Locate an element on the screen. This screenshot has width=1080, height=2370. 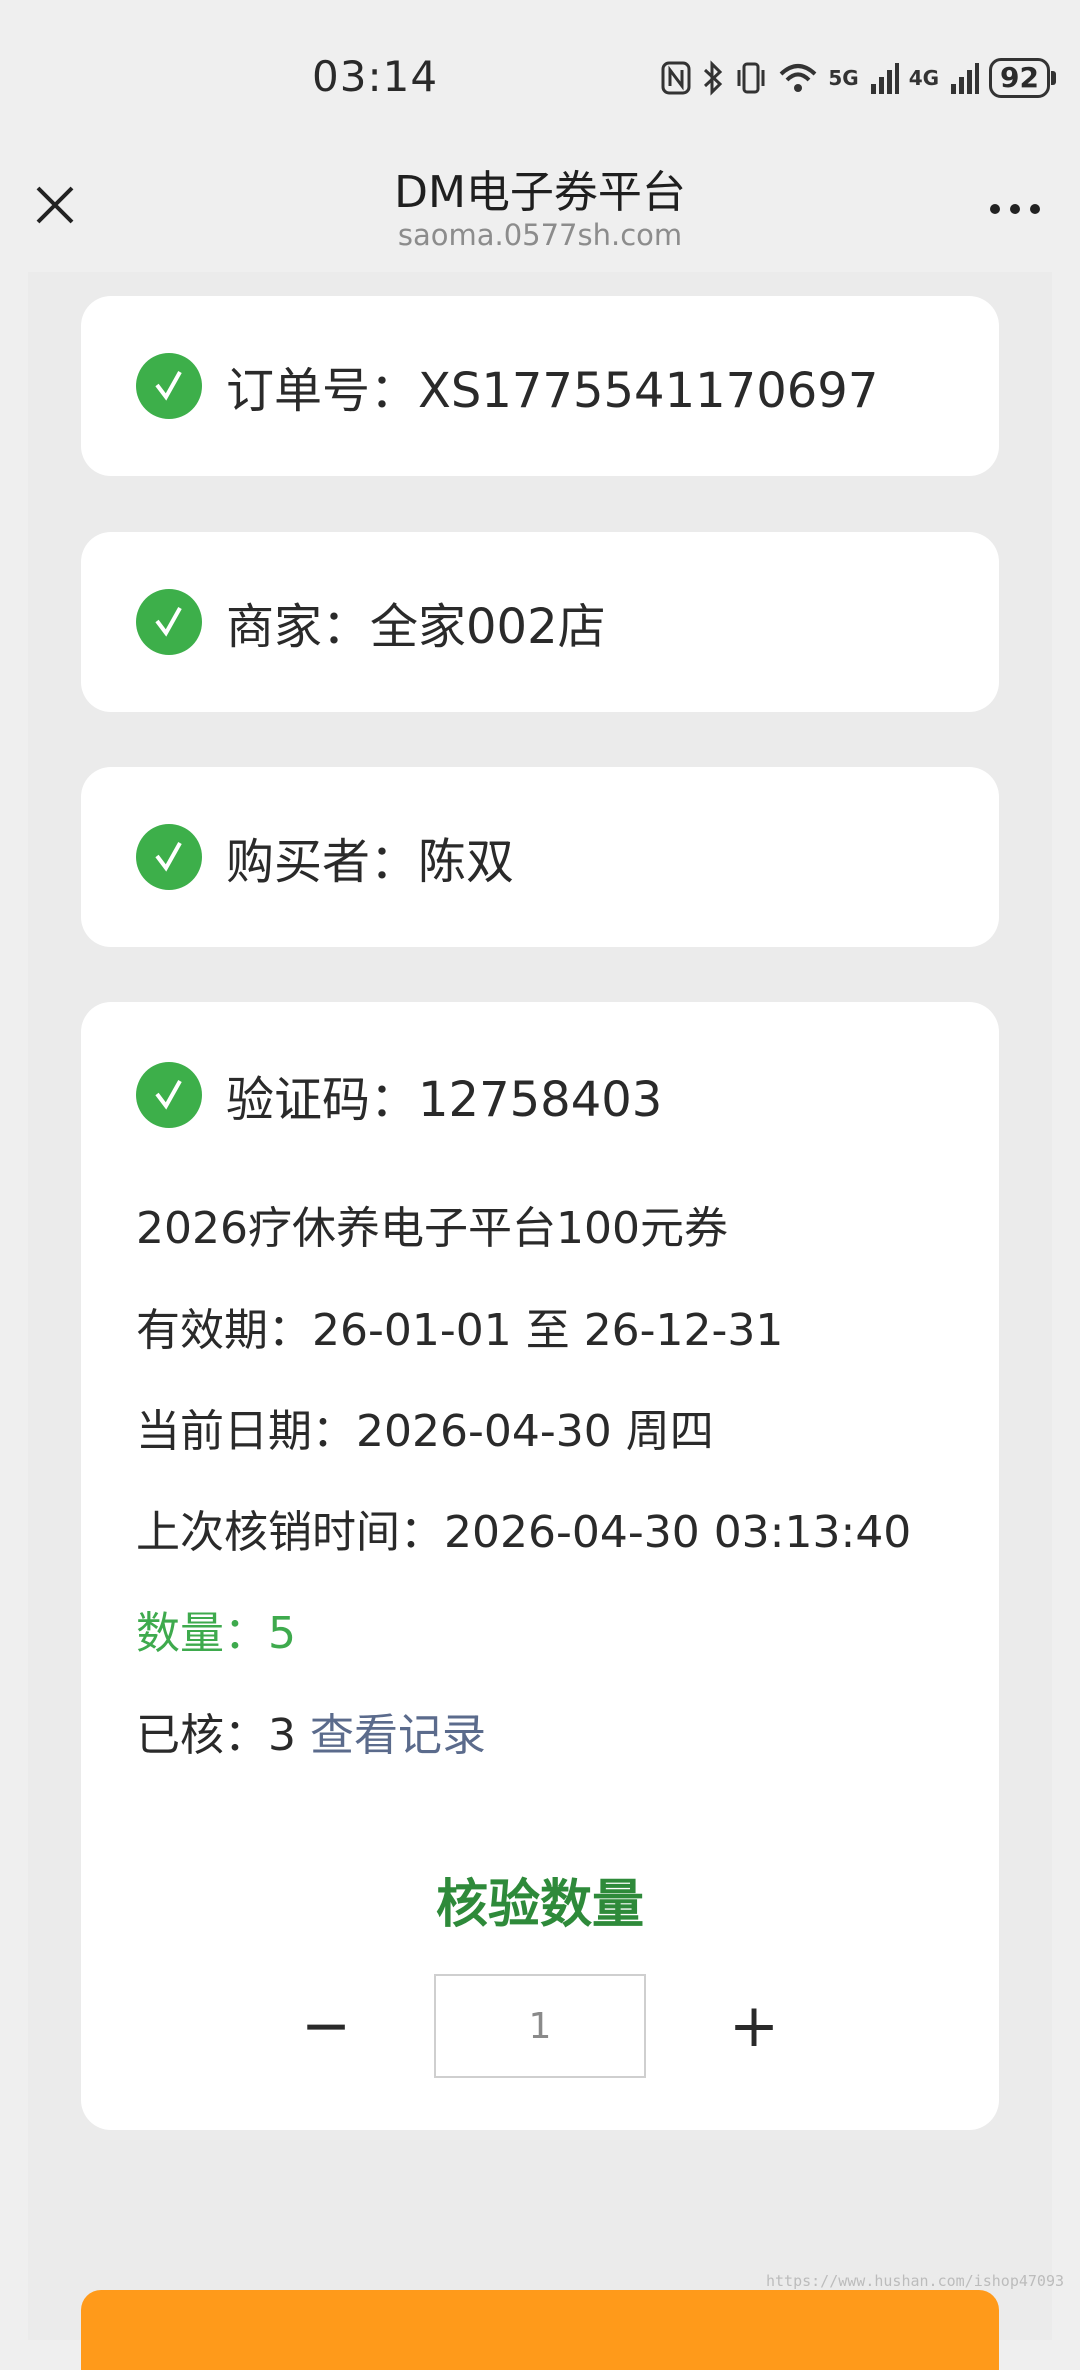
quantity-stepper: − + is located at coordinates (540, 2026).